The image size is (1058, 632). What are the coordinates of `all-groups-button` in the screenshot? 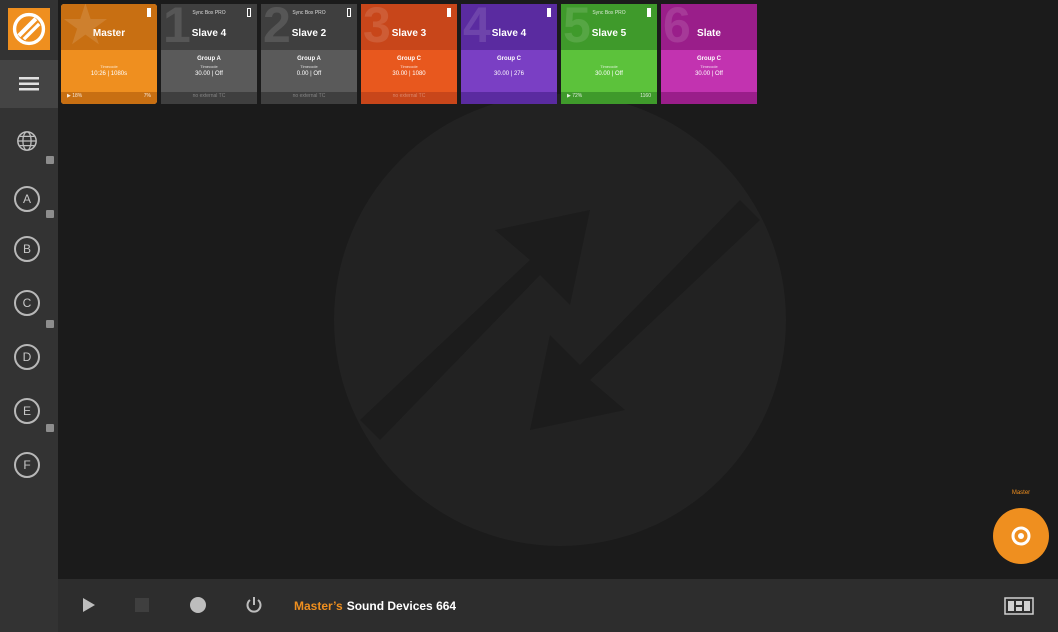 It's located at (27, 141).